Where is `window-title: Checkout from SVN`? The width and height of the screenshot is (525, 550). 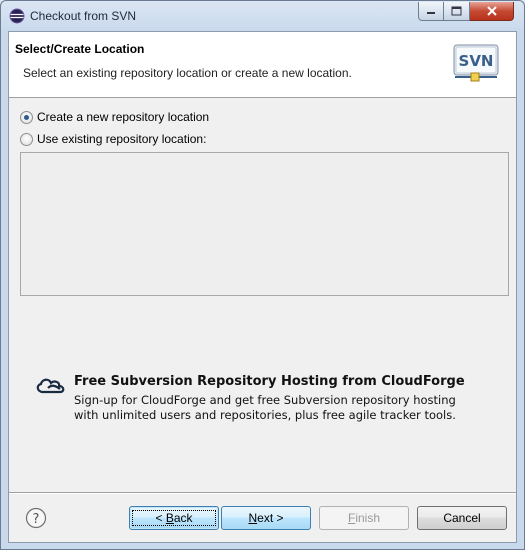 window-title: Checkout from SVN is located at coordinates (83, 16).